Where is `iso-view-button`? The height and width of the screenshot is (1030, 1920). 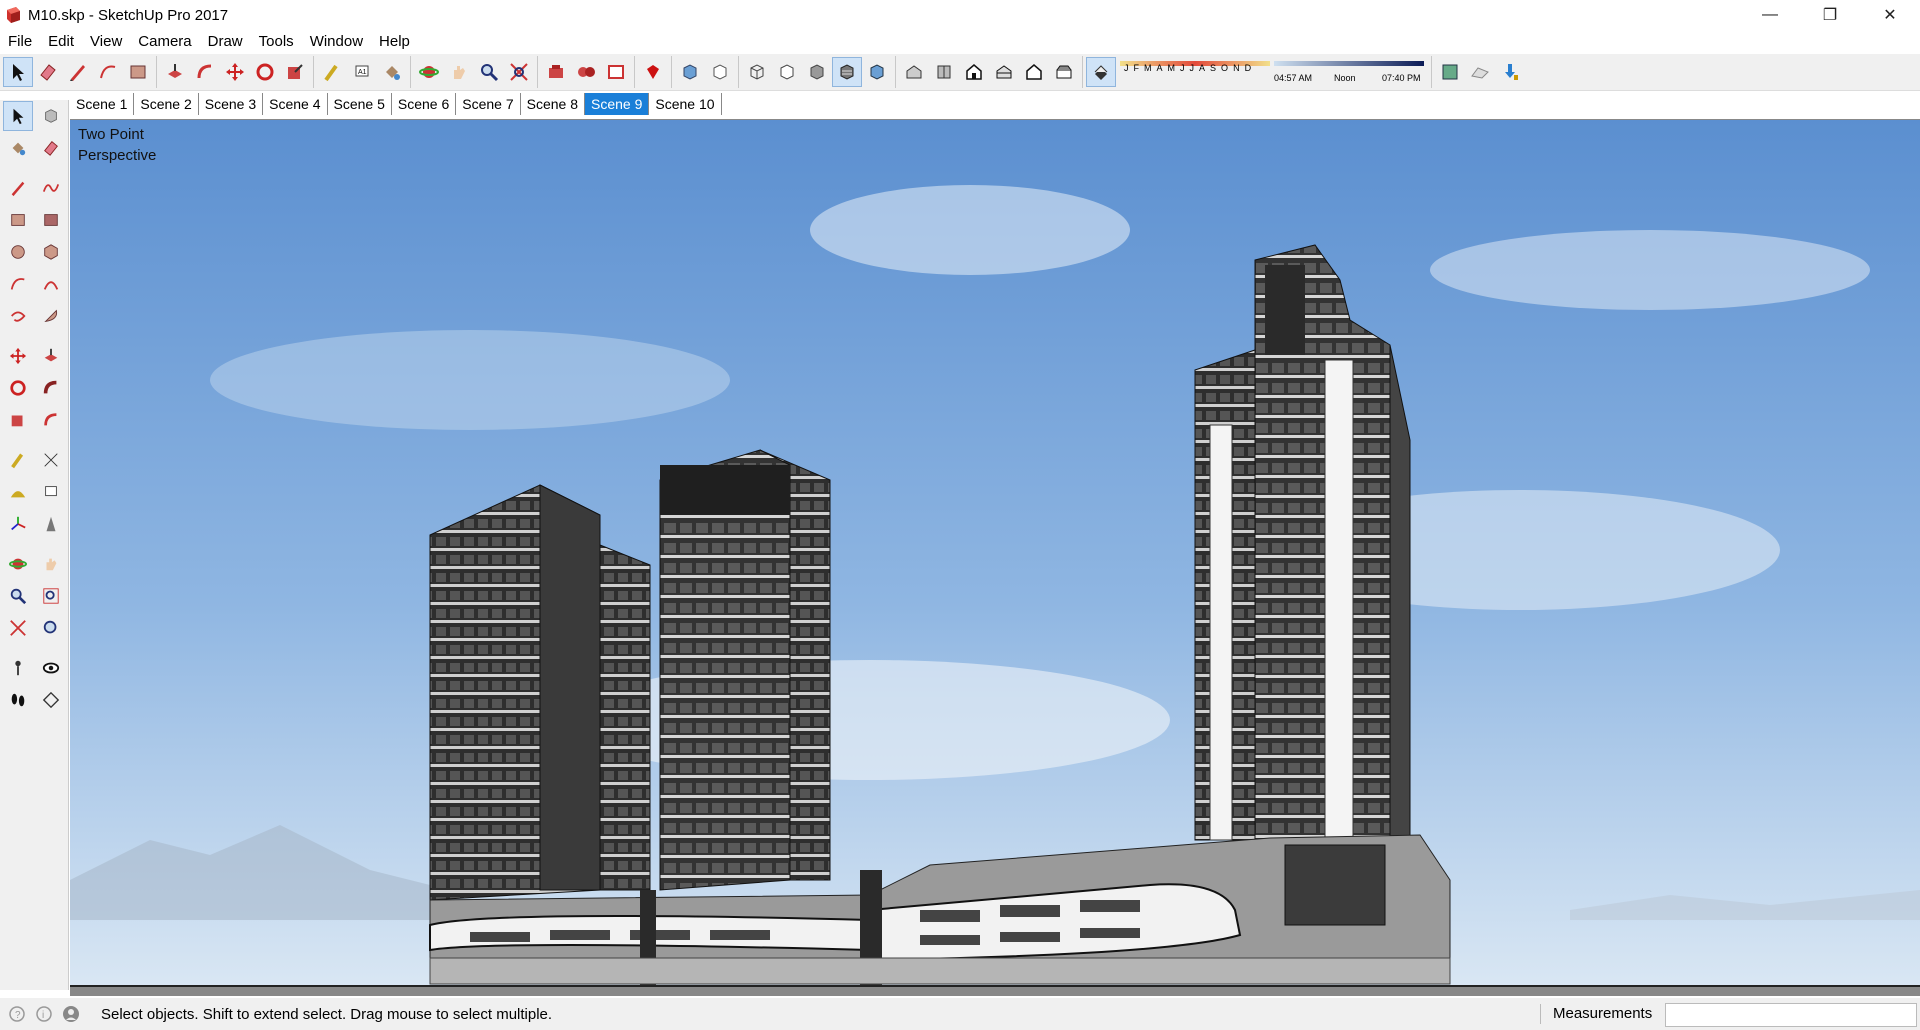 iso-view-button is located at coordinates (914, 72).